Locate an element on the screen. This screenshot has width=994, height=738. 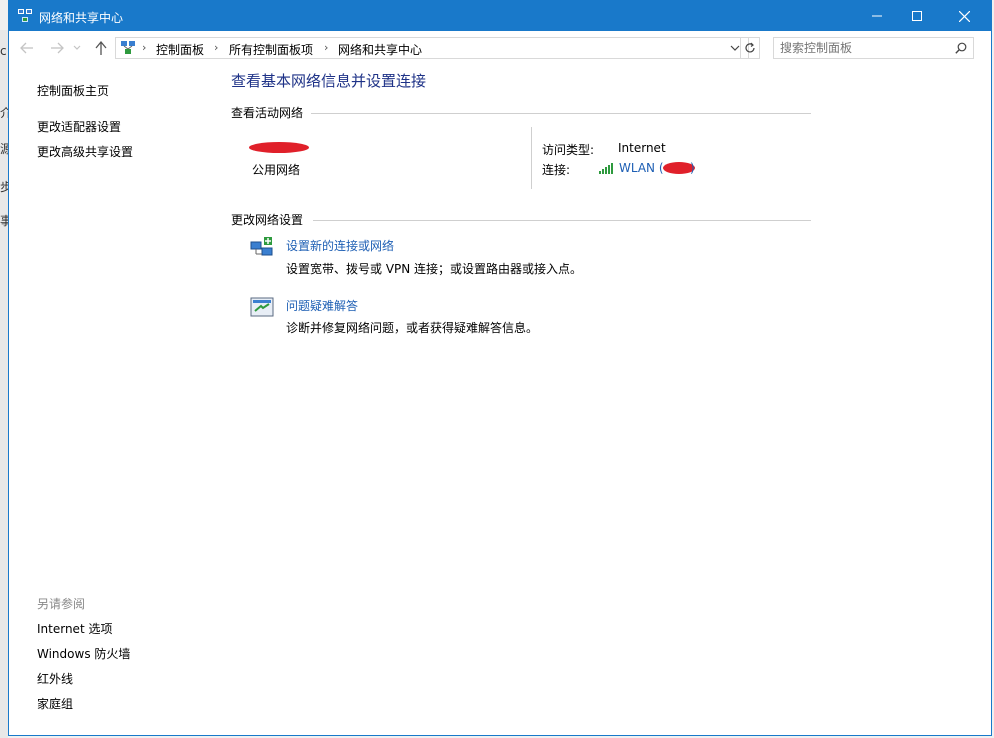
setup-new-connection-desc: 设置宽带、拨号或 VPN 连接；或设置路由器或接入点。 is located at coordinates (434, 269).